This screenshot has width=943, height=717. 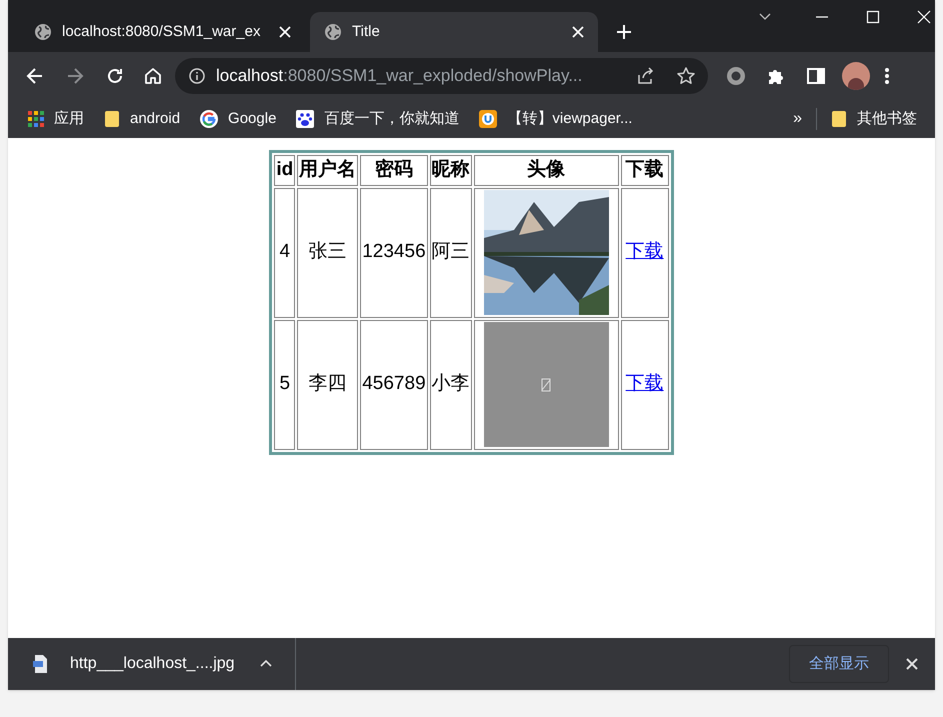 What do you see at coordinates (162, 32) in the screenshot?
I see `tab-title: localhost:8080/SSM1_war_ex` at bounding box center [162, 32].